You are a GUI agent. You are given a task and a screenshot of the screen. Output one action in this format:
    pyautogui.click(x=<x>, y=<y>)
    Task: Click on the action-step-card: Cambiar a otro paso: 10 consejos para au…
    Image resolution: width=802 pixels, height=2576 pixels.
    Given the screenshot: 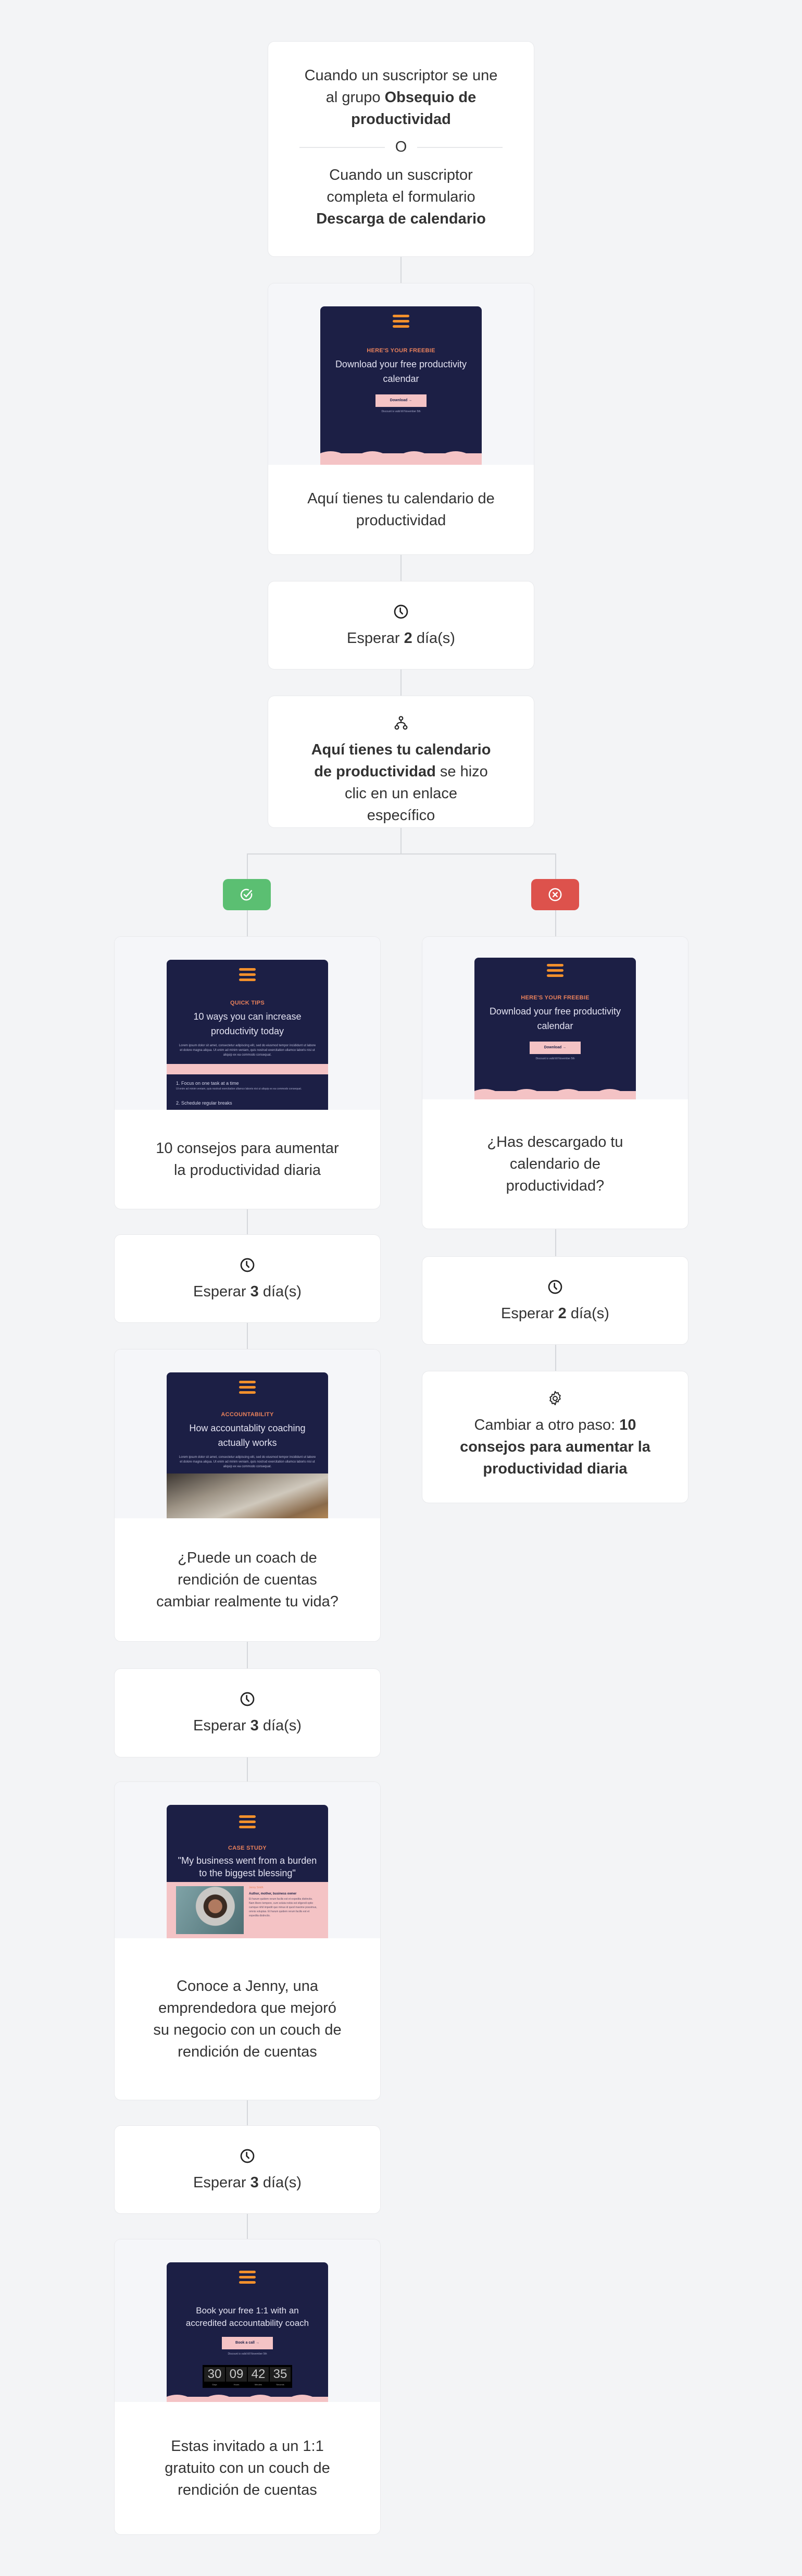 What is the action you would take?
    pyautogui.click(x=555, y=1437)
    